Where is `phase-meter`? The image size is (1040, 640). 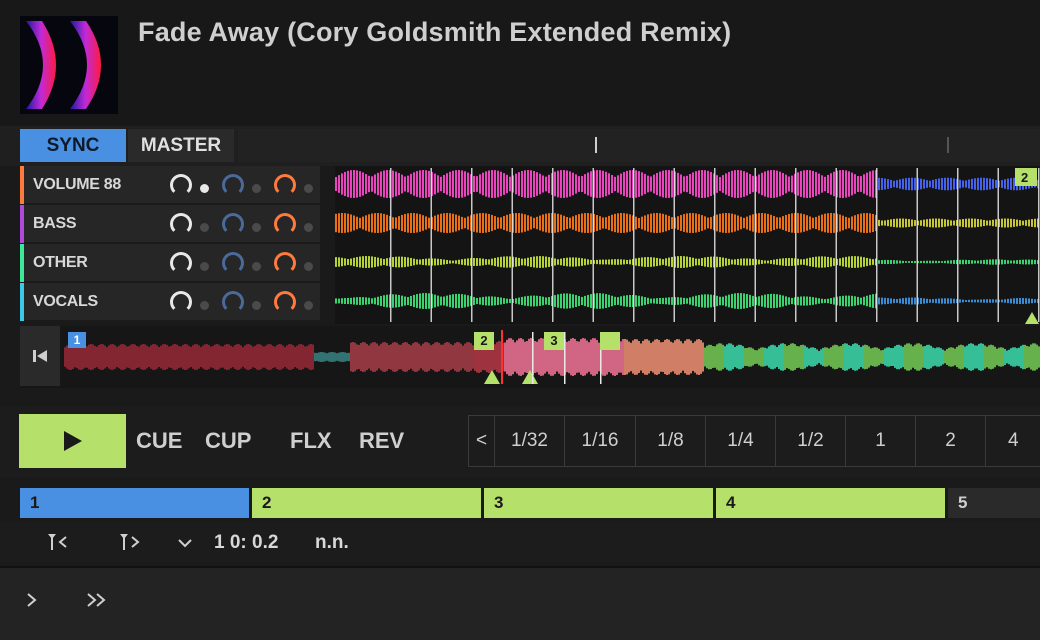
phase-meter is located at coordinates (639, 145).